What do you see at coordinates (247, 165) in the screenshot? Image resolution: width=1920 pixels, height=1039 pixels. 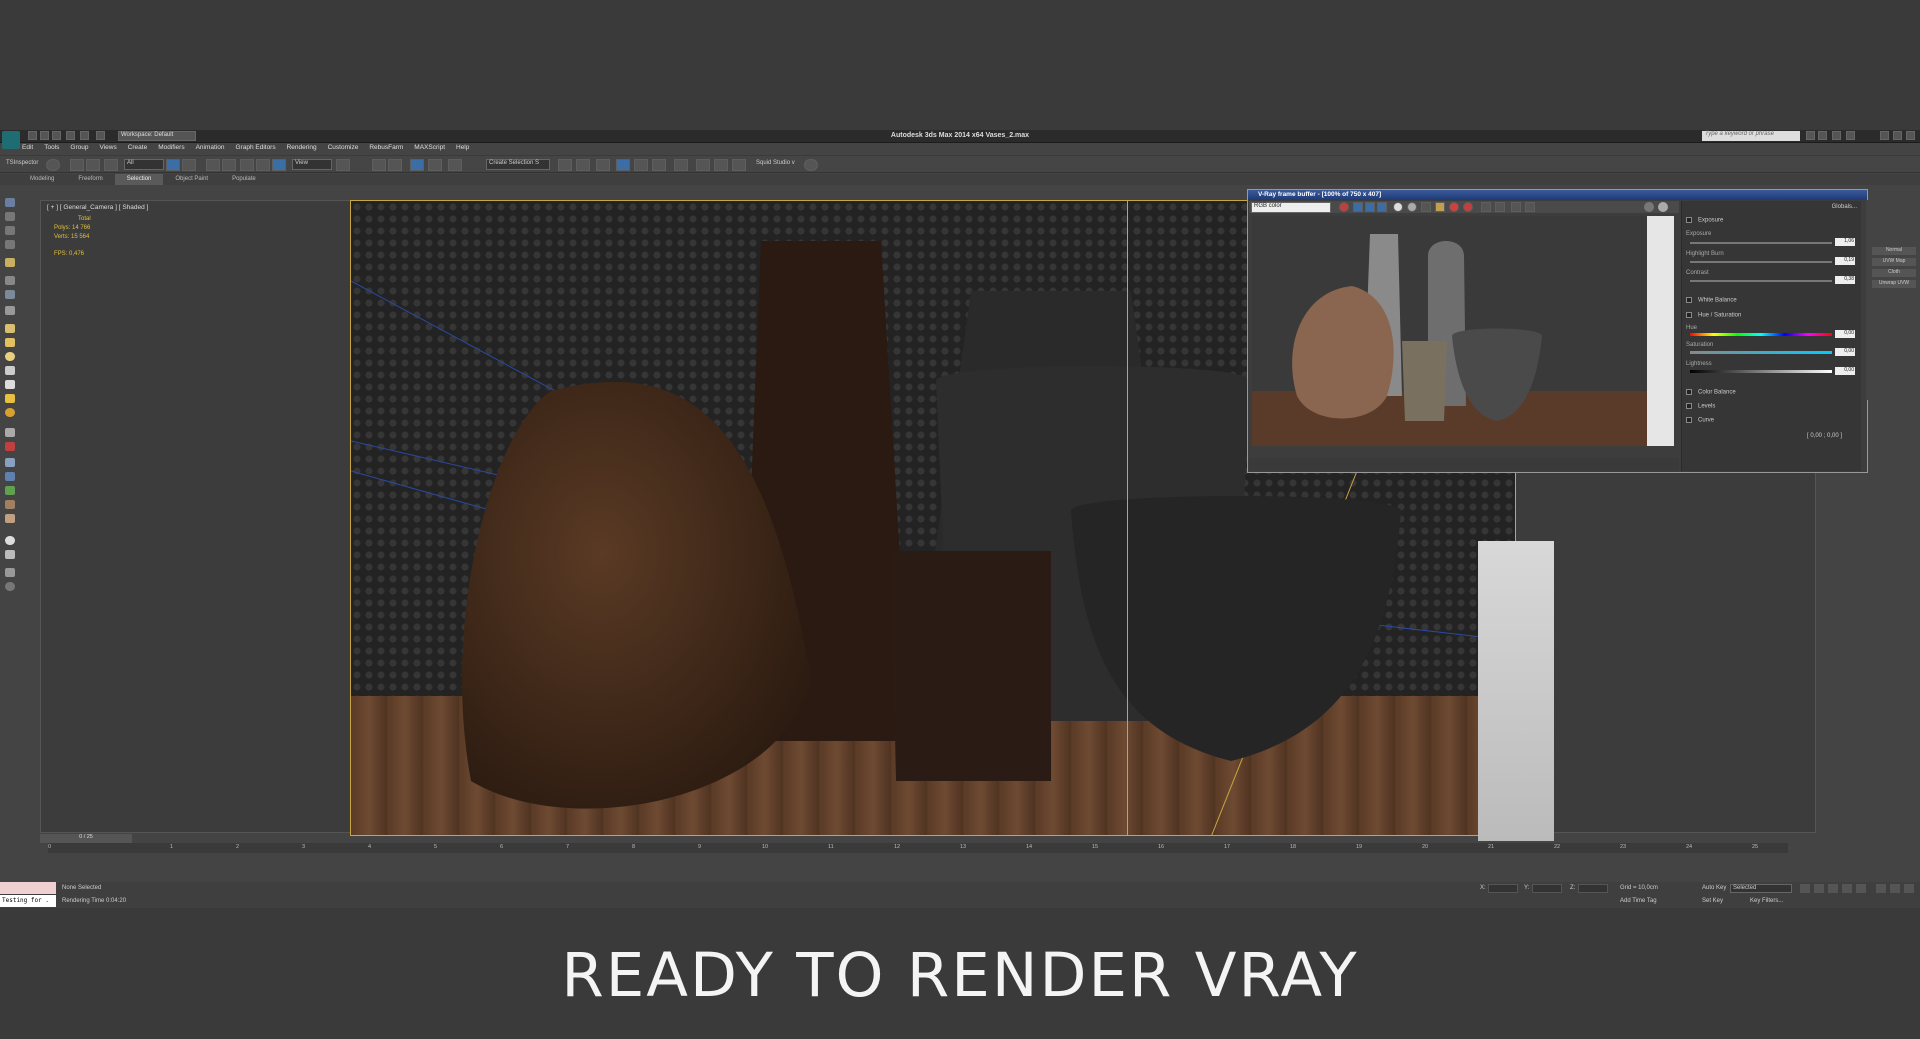 I see `move-icon` at bounding box center [247, 165].